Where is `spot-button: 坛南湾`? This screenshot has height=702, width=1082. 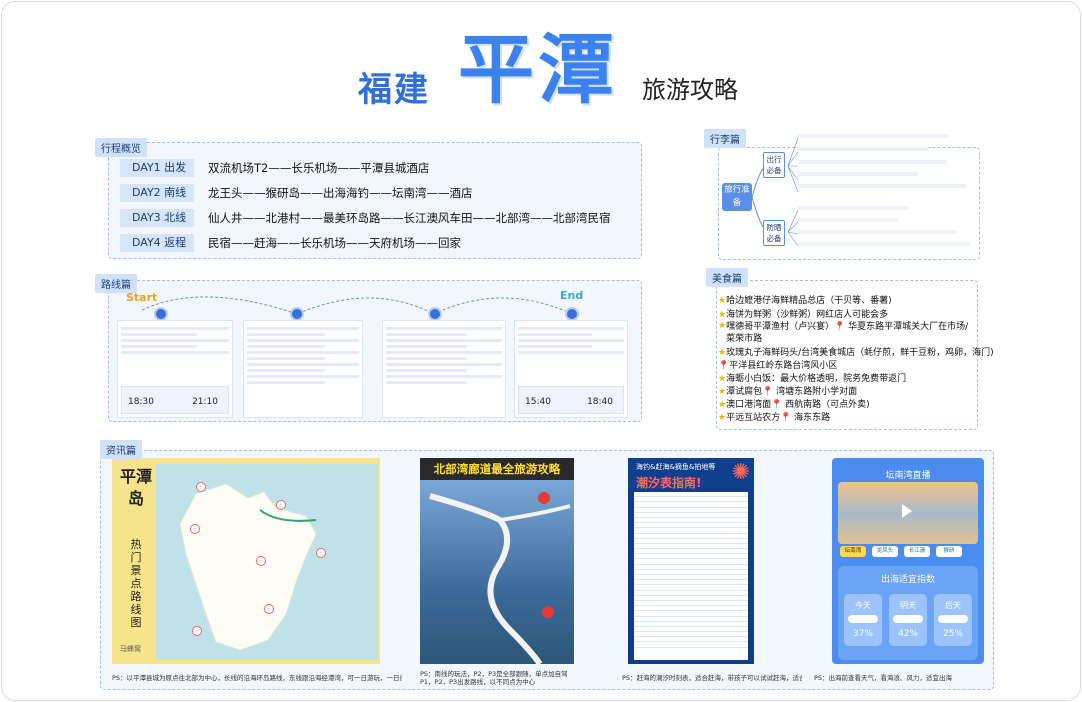 spot-button: 坛南湾 is located at coordinates (853, 551).